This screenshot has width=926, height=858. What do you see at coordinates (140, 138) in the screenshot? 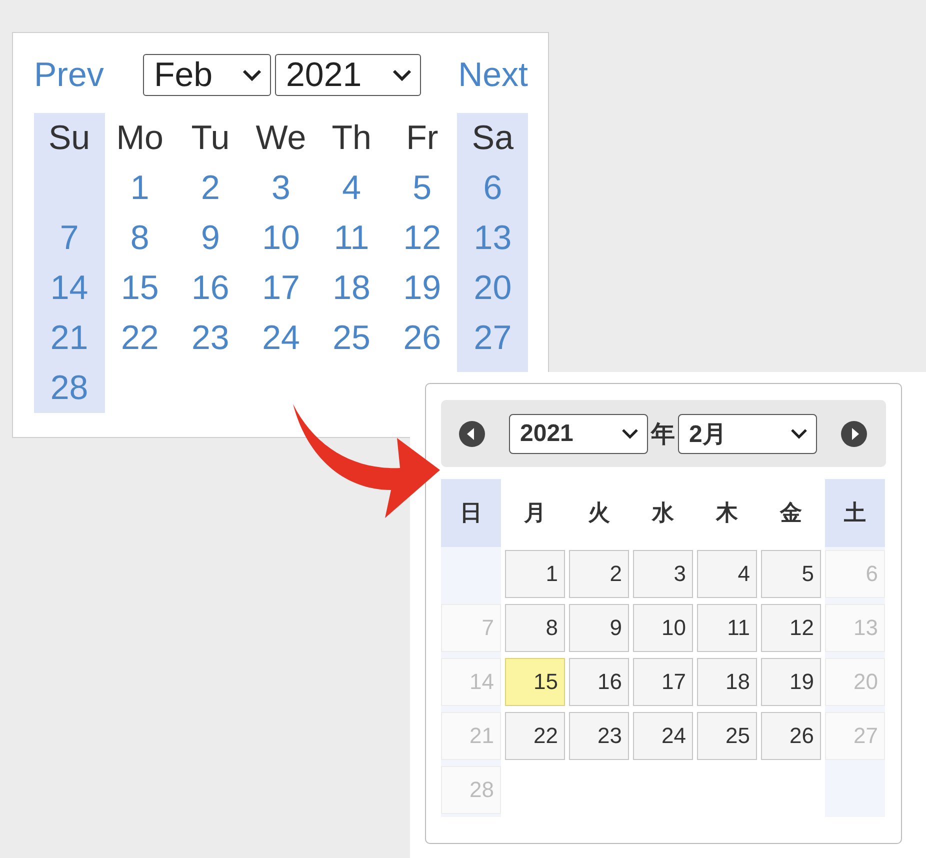
I see `weekday-label: Mo` at bounding box center [140, 138].